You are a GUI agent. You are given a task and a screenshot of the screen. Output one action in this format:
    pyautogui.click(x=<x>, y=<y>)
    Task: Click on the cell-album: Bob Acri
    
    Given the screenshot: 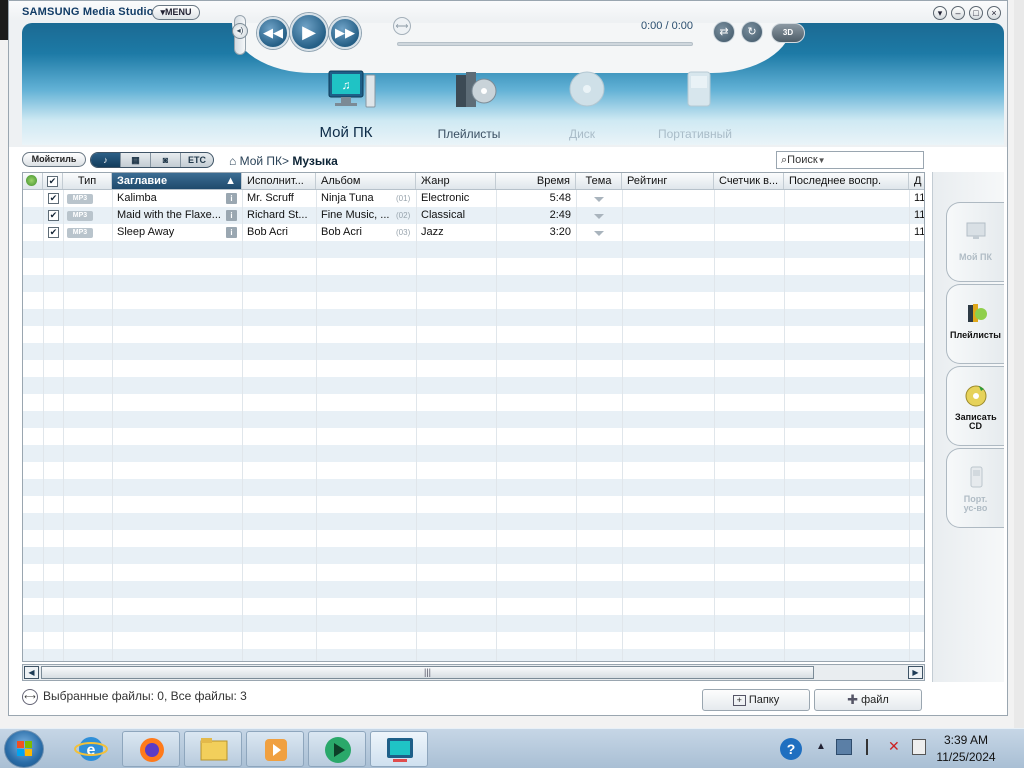 What is the action you would take?
    pyautogui.click(x=341, y=232)
    